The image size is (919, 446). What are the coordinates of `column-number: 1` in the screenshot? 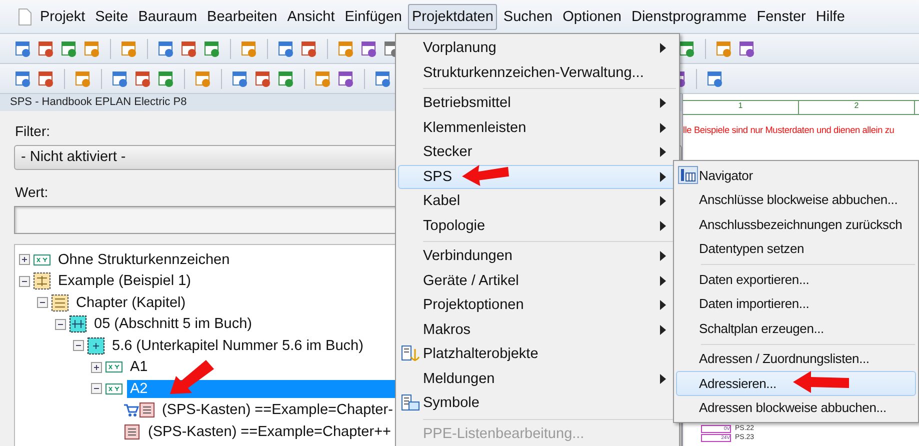 It's located at (741, 107).